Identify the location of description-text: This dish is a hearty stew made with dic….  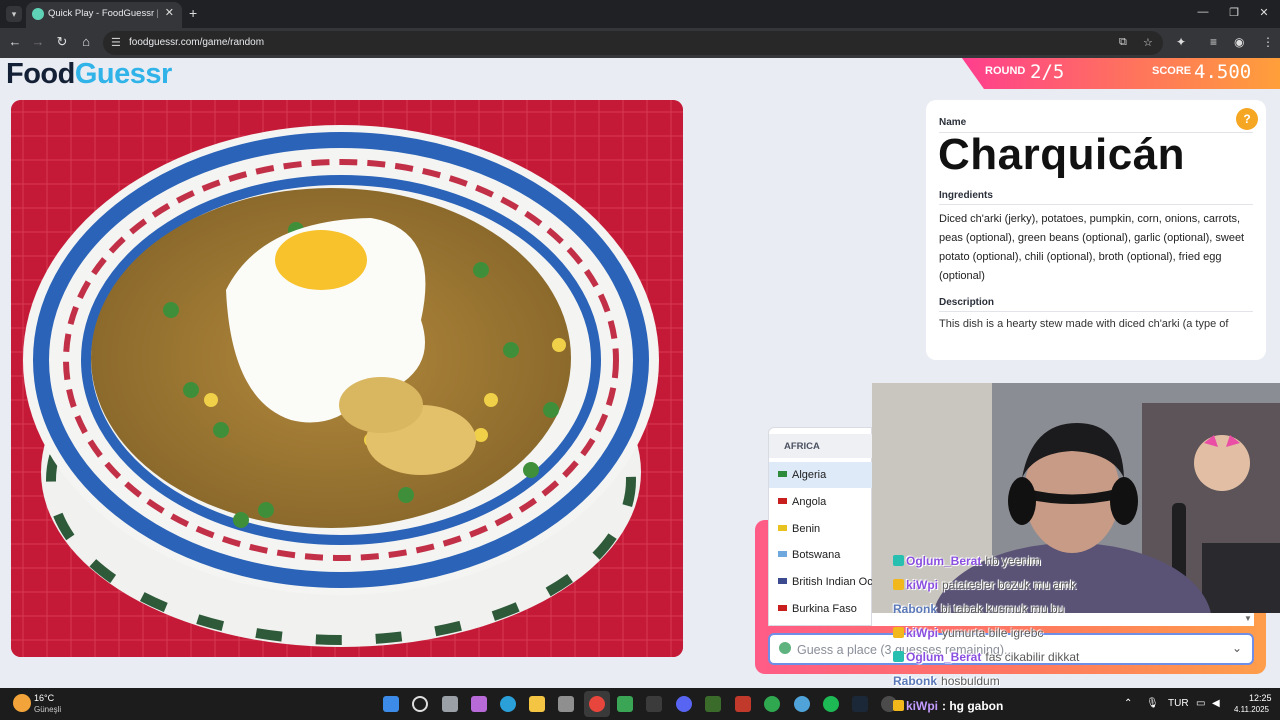
(1084, 324).